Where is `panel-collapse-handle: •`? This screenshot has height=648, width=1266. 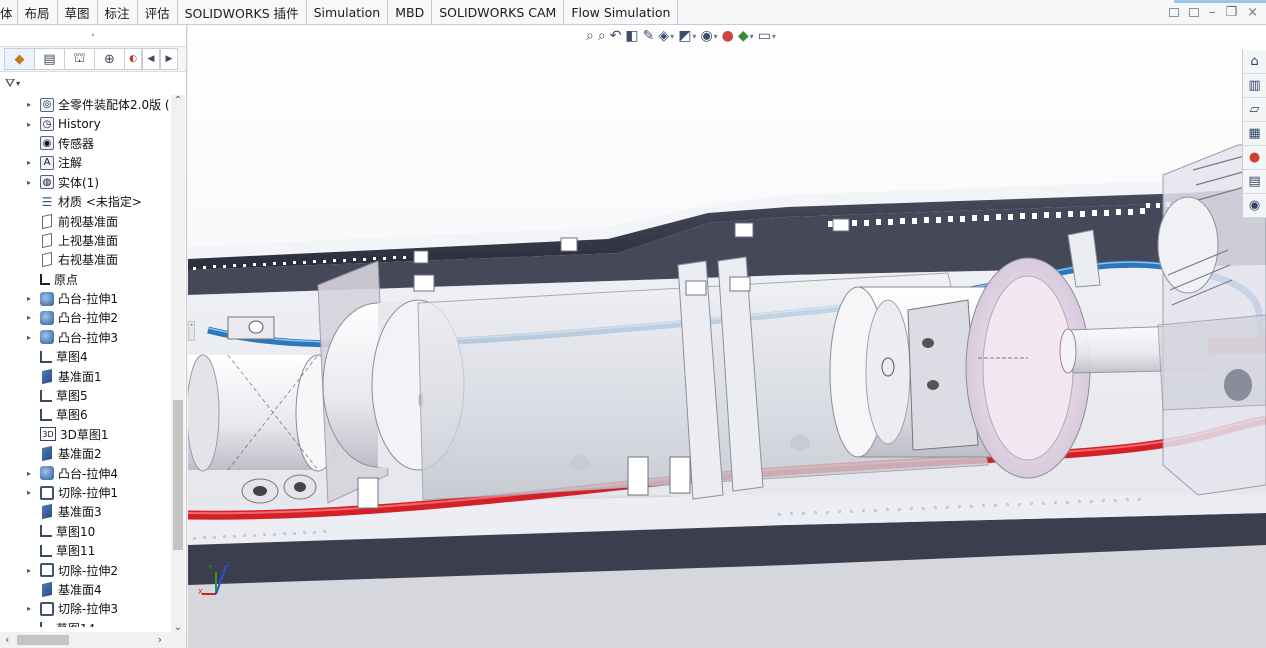
panel-collapse-handle: • is located at coordinates (93, 36).